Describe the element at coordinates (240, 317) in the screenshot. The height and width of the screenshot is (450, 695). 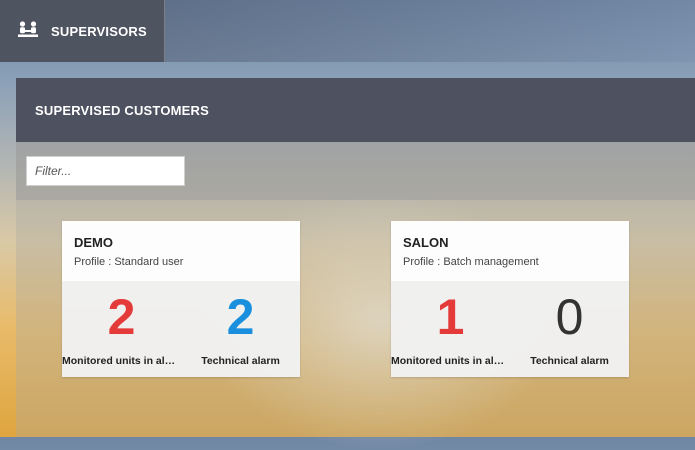
I see `technical-alarm-count: 2` at that location.